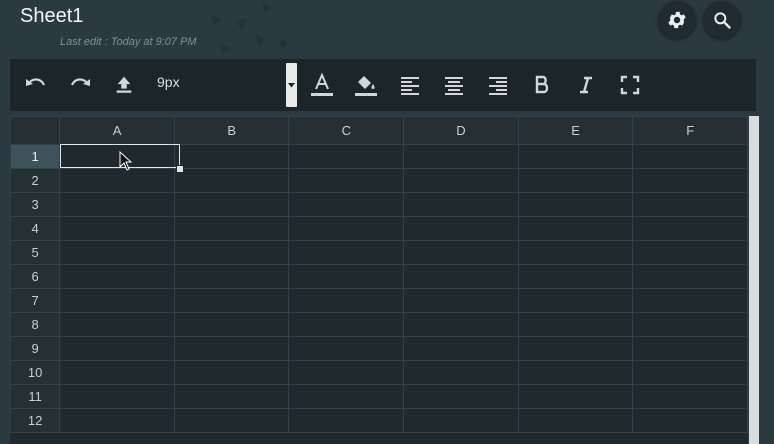 The image size is (774, 444). What do you see at coordinates (35, 348) in the screenshot?
I see `row-header-9: 9` at bounding box center [35, 348].